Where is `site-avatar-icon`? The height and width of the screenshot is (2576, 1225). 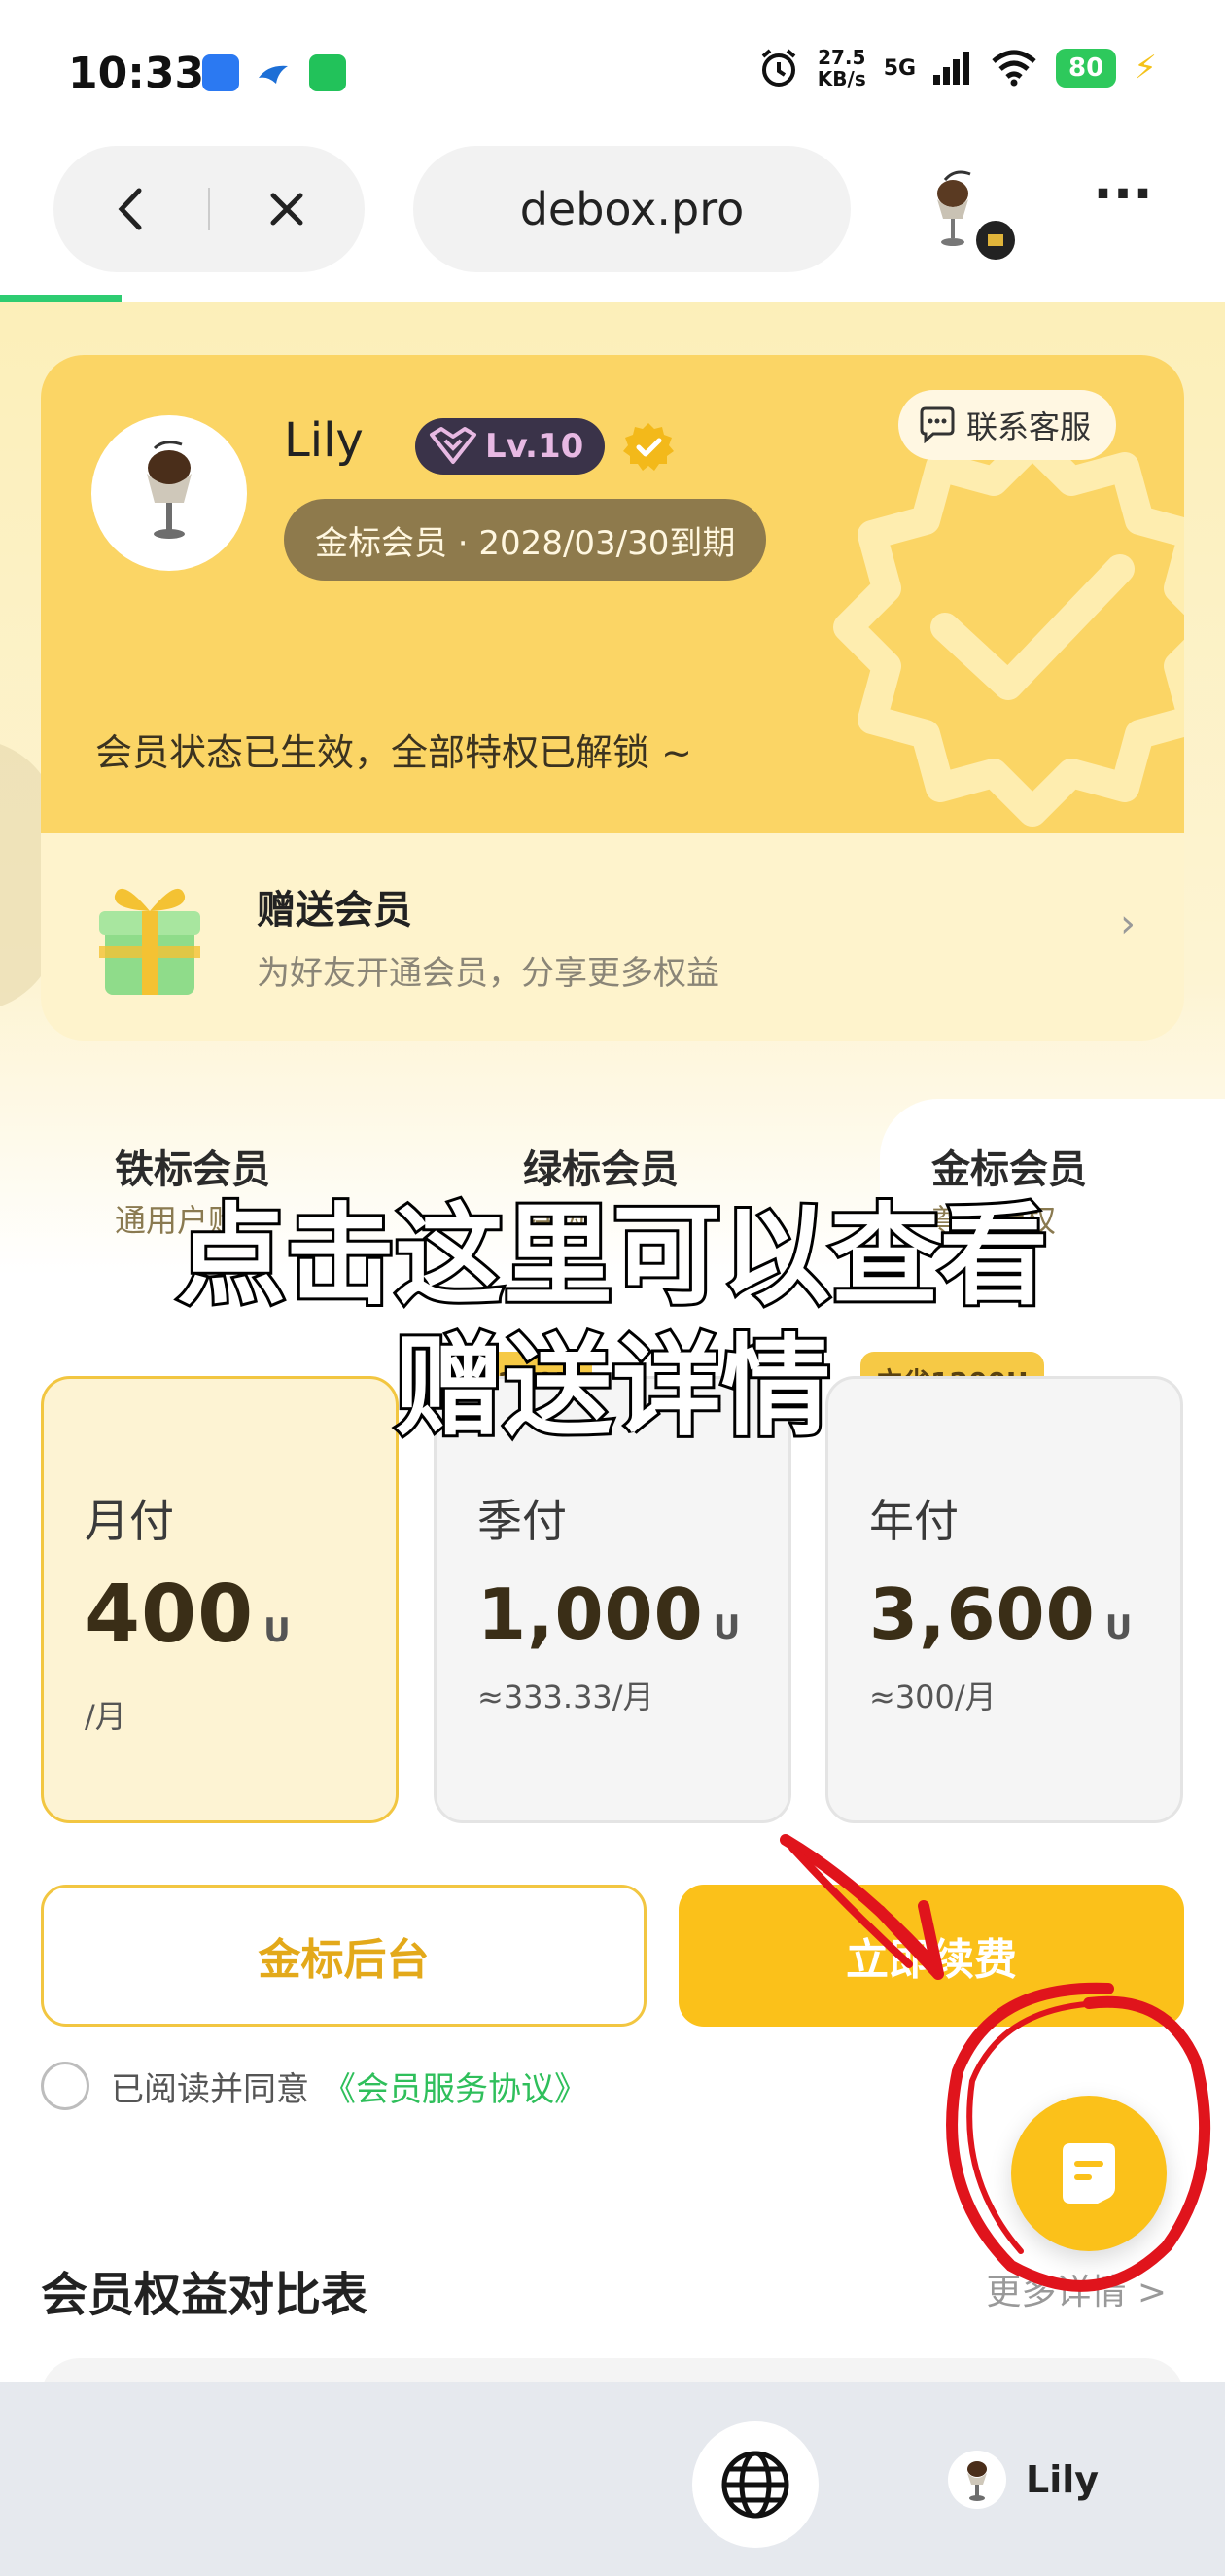 site-avatar-icon is located at coordinates (972, 214).